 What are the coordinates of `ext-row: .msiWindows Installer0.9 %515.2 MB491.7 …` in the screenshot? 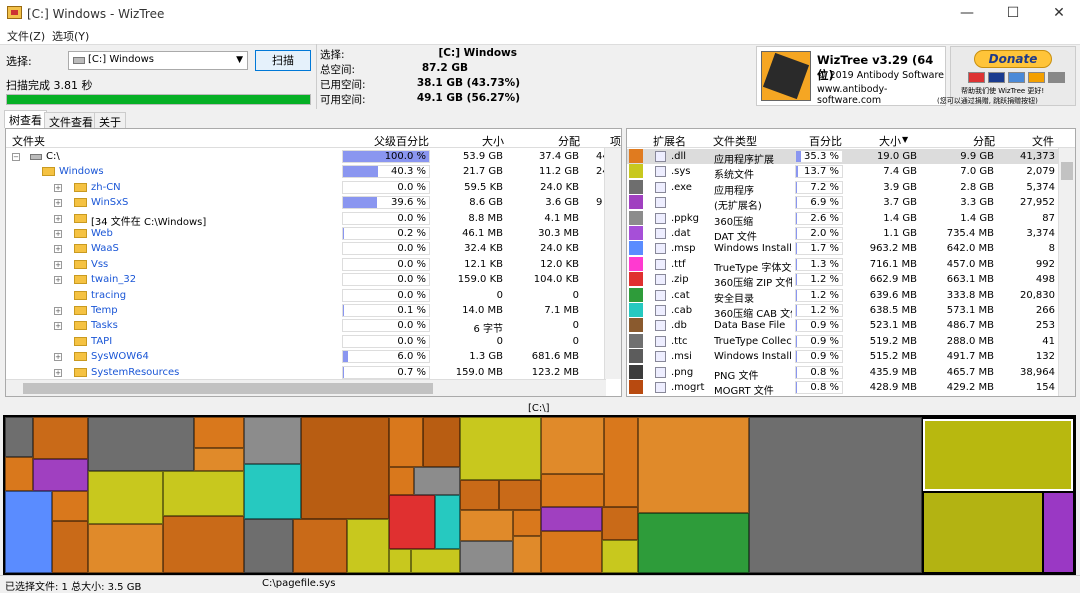 It's located at (851, 356).